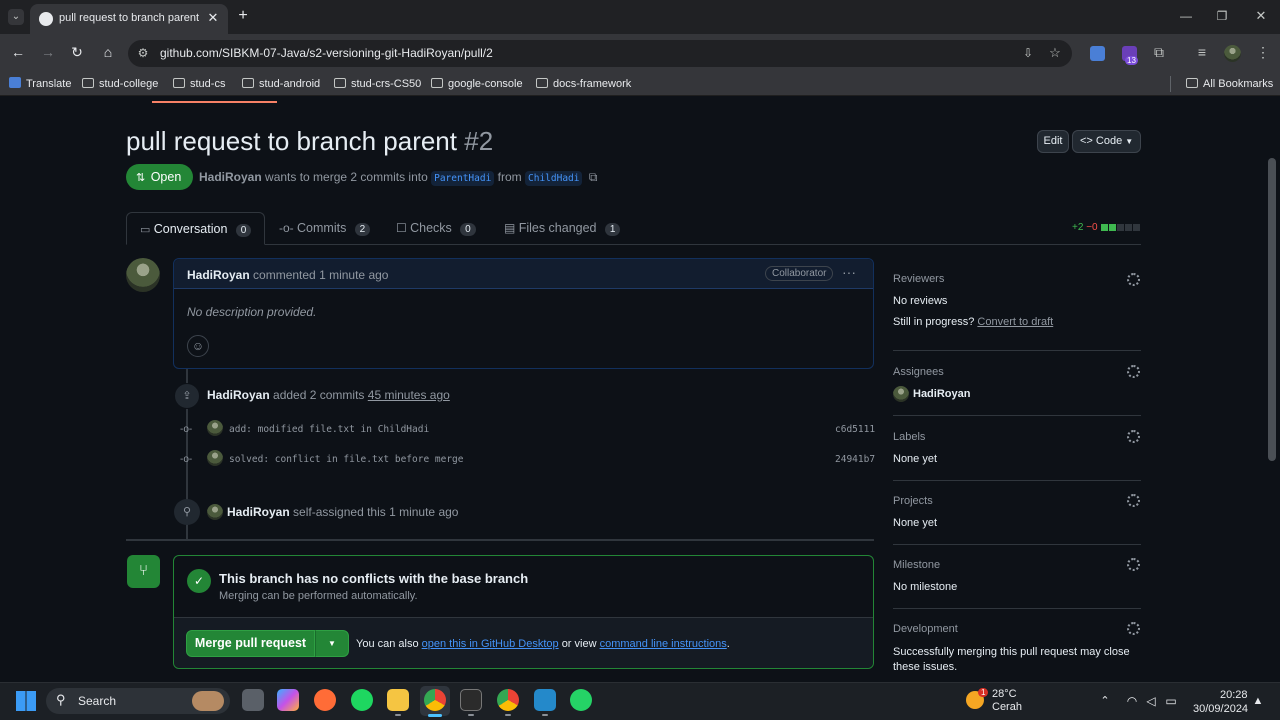 The height and width of the screenshot is (720, 1280). I want to click on development-heading: Development, so click(925, 629).